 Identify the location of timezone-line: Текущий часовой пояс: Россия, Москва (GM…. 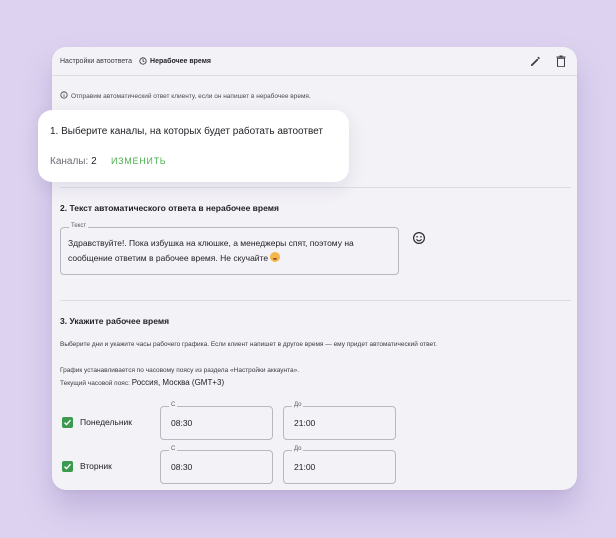
(142, 383).